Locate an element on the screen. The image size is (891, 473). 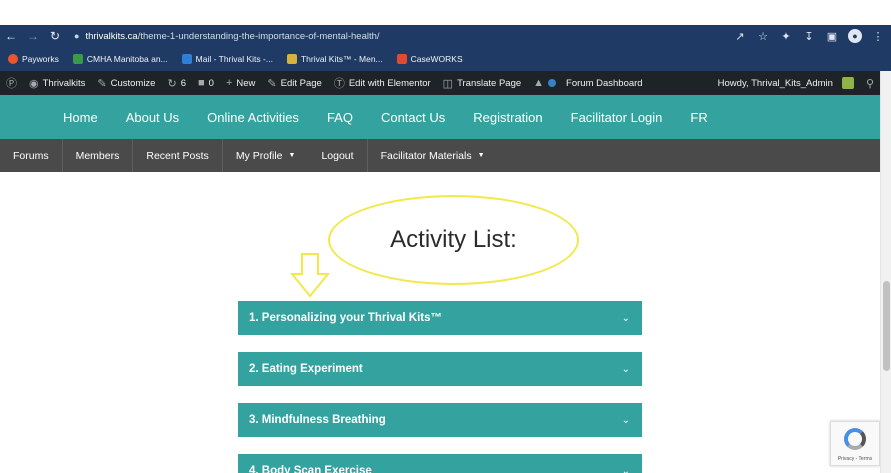
share-icon: ↗ is located at coordinates (740, 36).